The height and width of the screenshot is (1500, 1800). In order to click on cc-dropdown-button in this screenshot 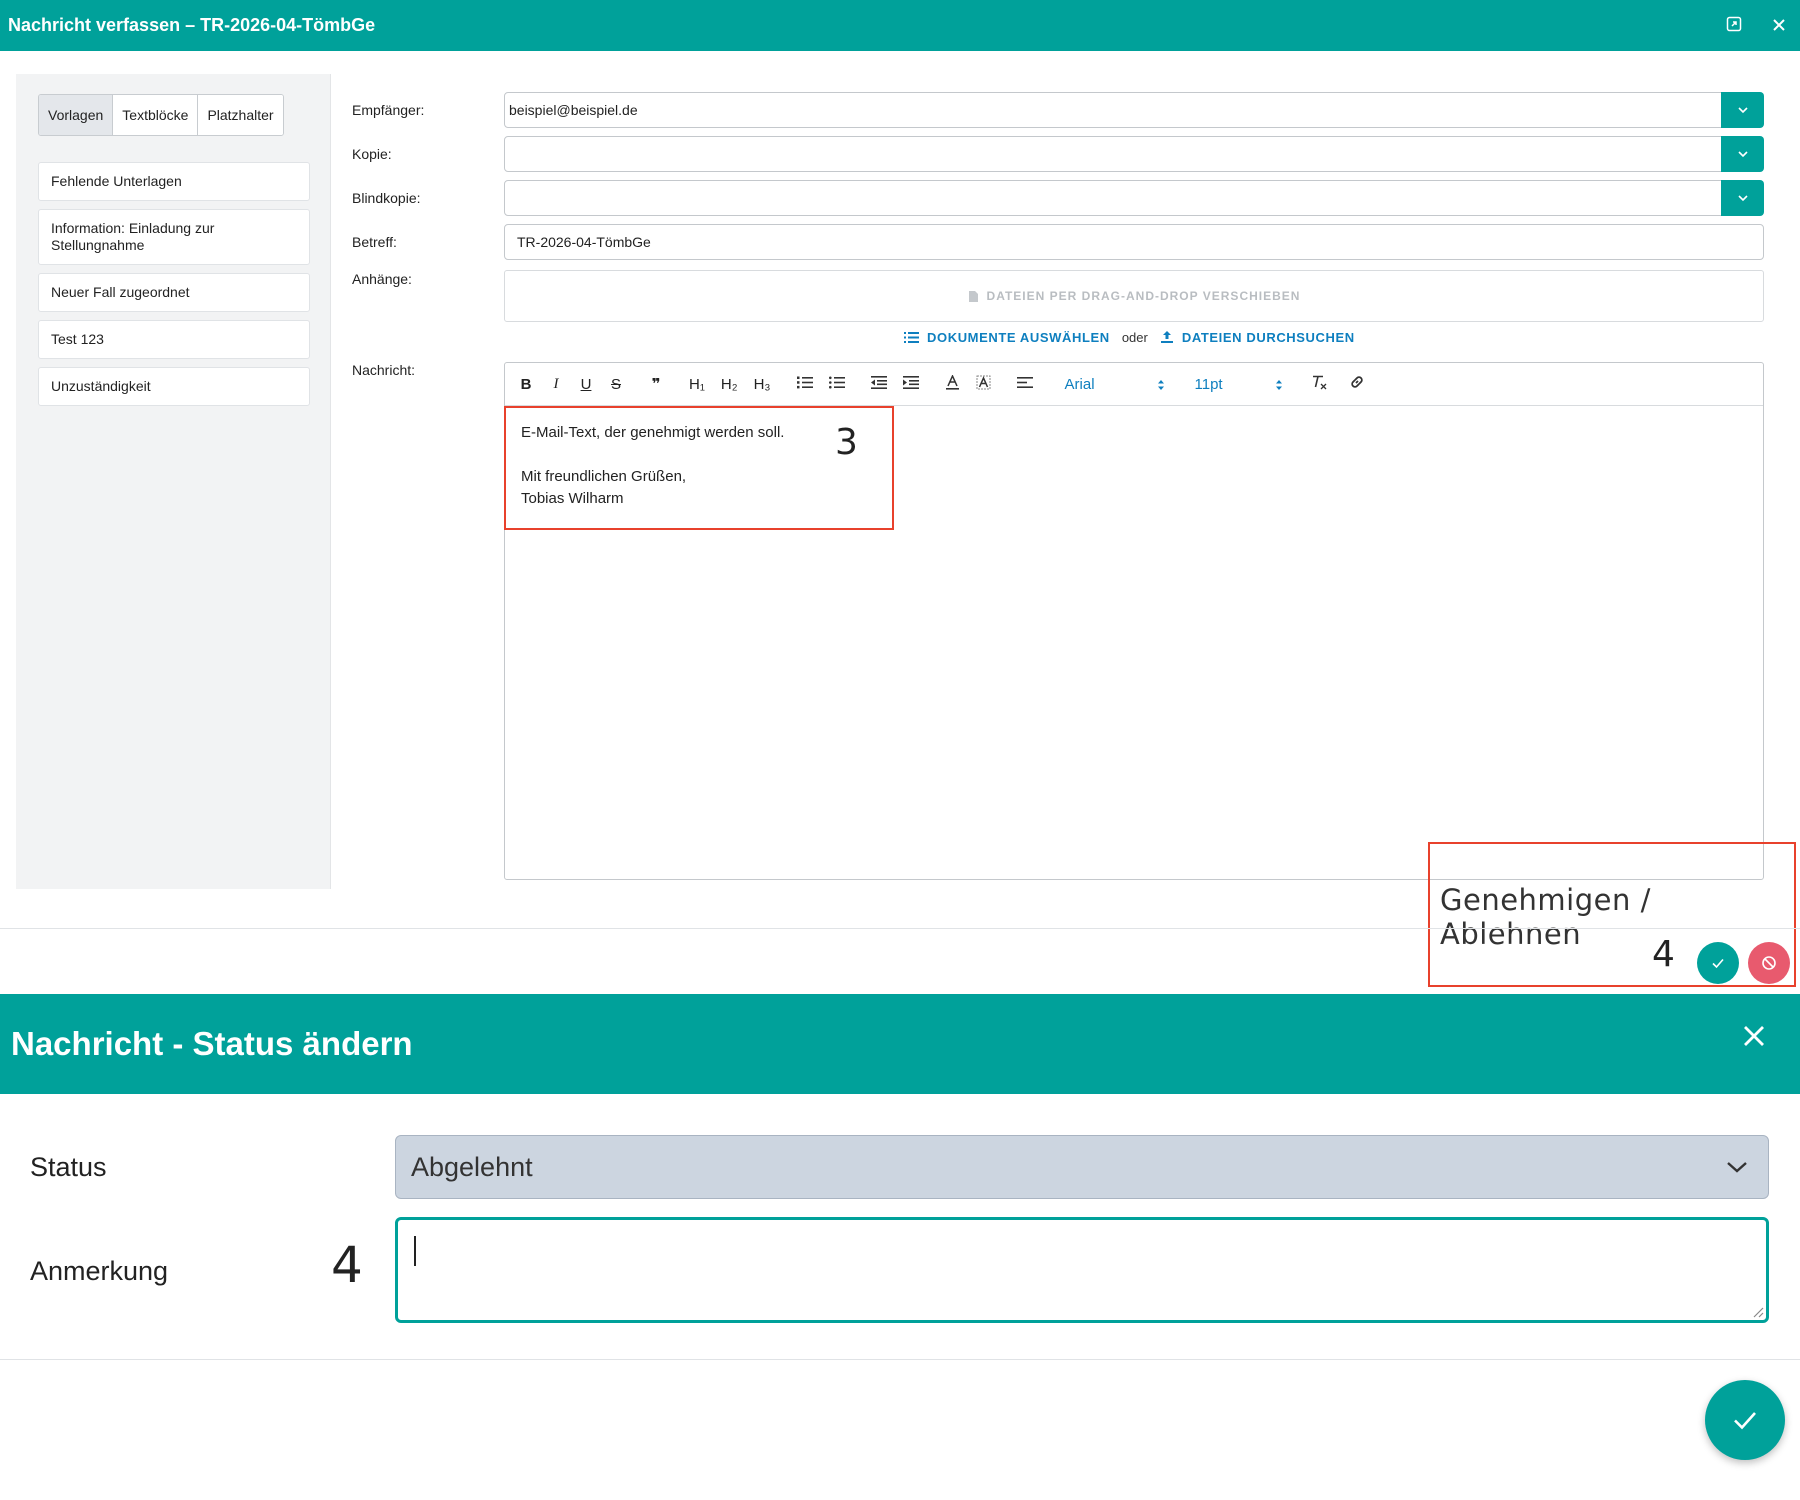, I will do `click(1742, 154)`.